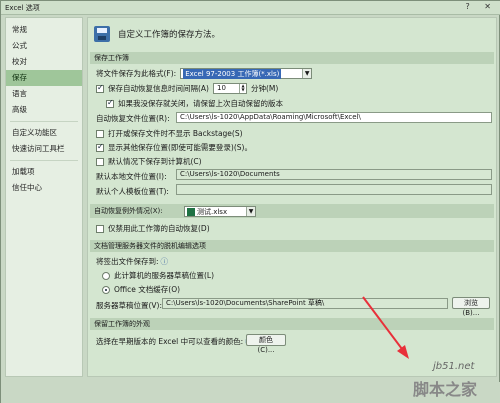  I want to click on save-checked-out-label: 将签出文件保存到:, so click(127, 261).